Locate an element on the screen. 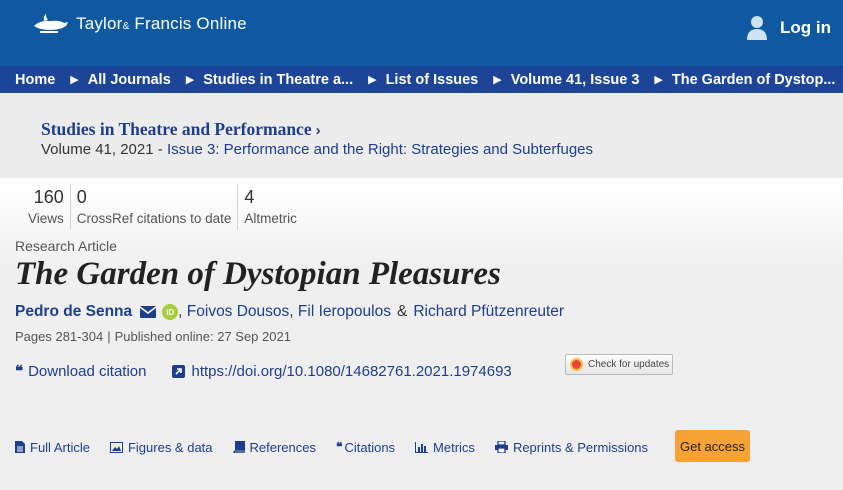 The height and width of the screenshot is (490, 843). login-button: Log in is located at coordinates (788, 28).